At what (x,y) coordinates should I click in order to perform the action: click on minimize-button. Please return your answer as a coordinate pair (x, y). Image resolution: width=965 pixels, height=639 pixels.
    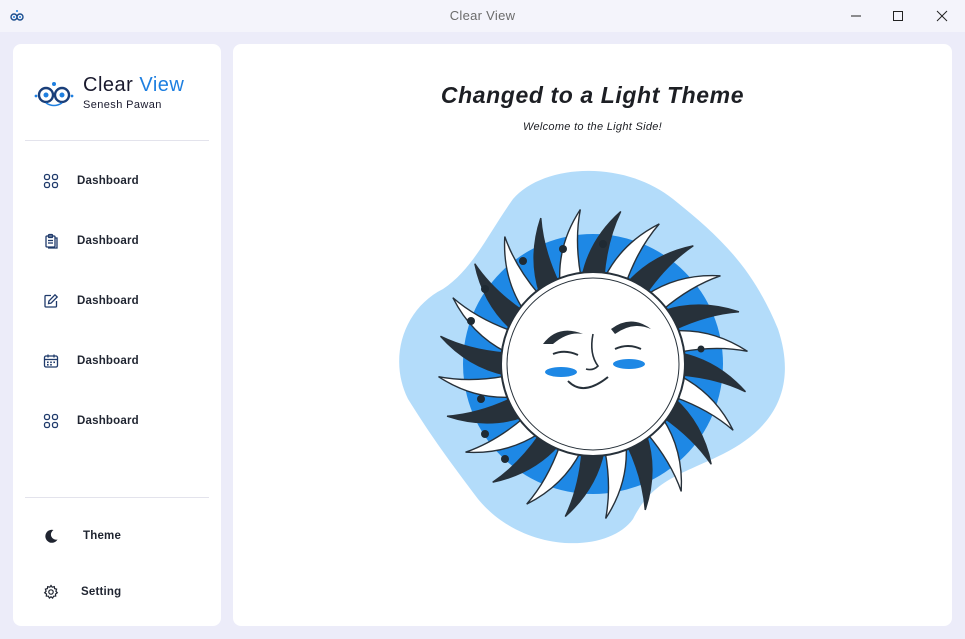
    Looking at the image, I should click on (856, 16).